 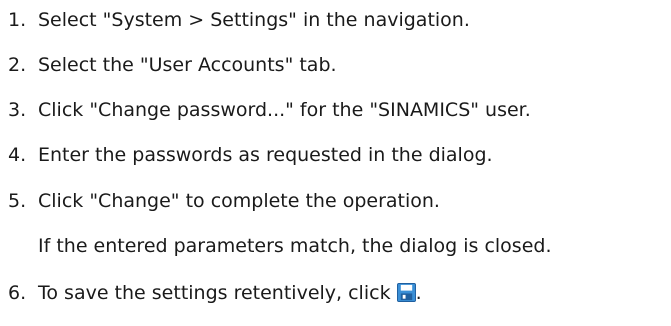 I want to click on step-number: 4., so click(x=17, y=155).